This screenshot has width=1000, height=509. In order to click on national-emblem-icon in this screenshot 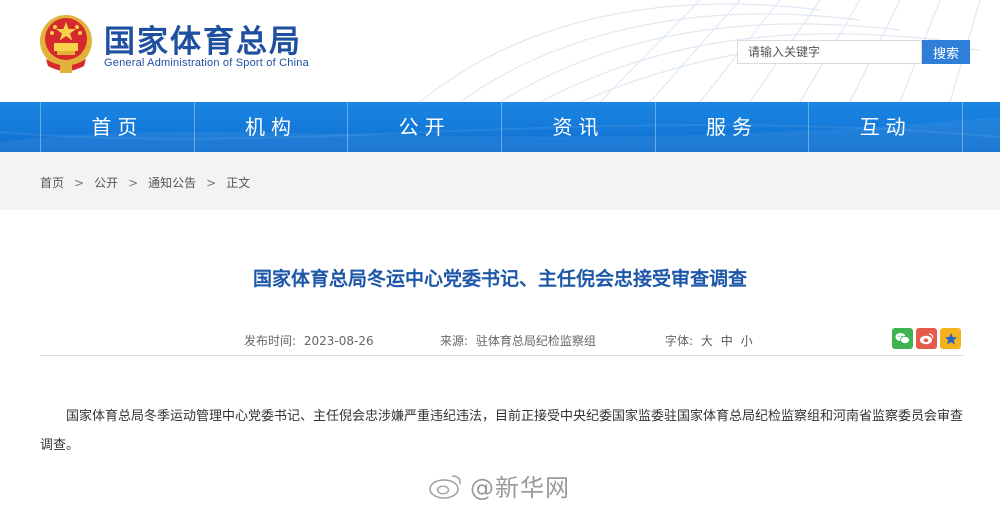, I will do `click(66, 44)`.